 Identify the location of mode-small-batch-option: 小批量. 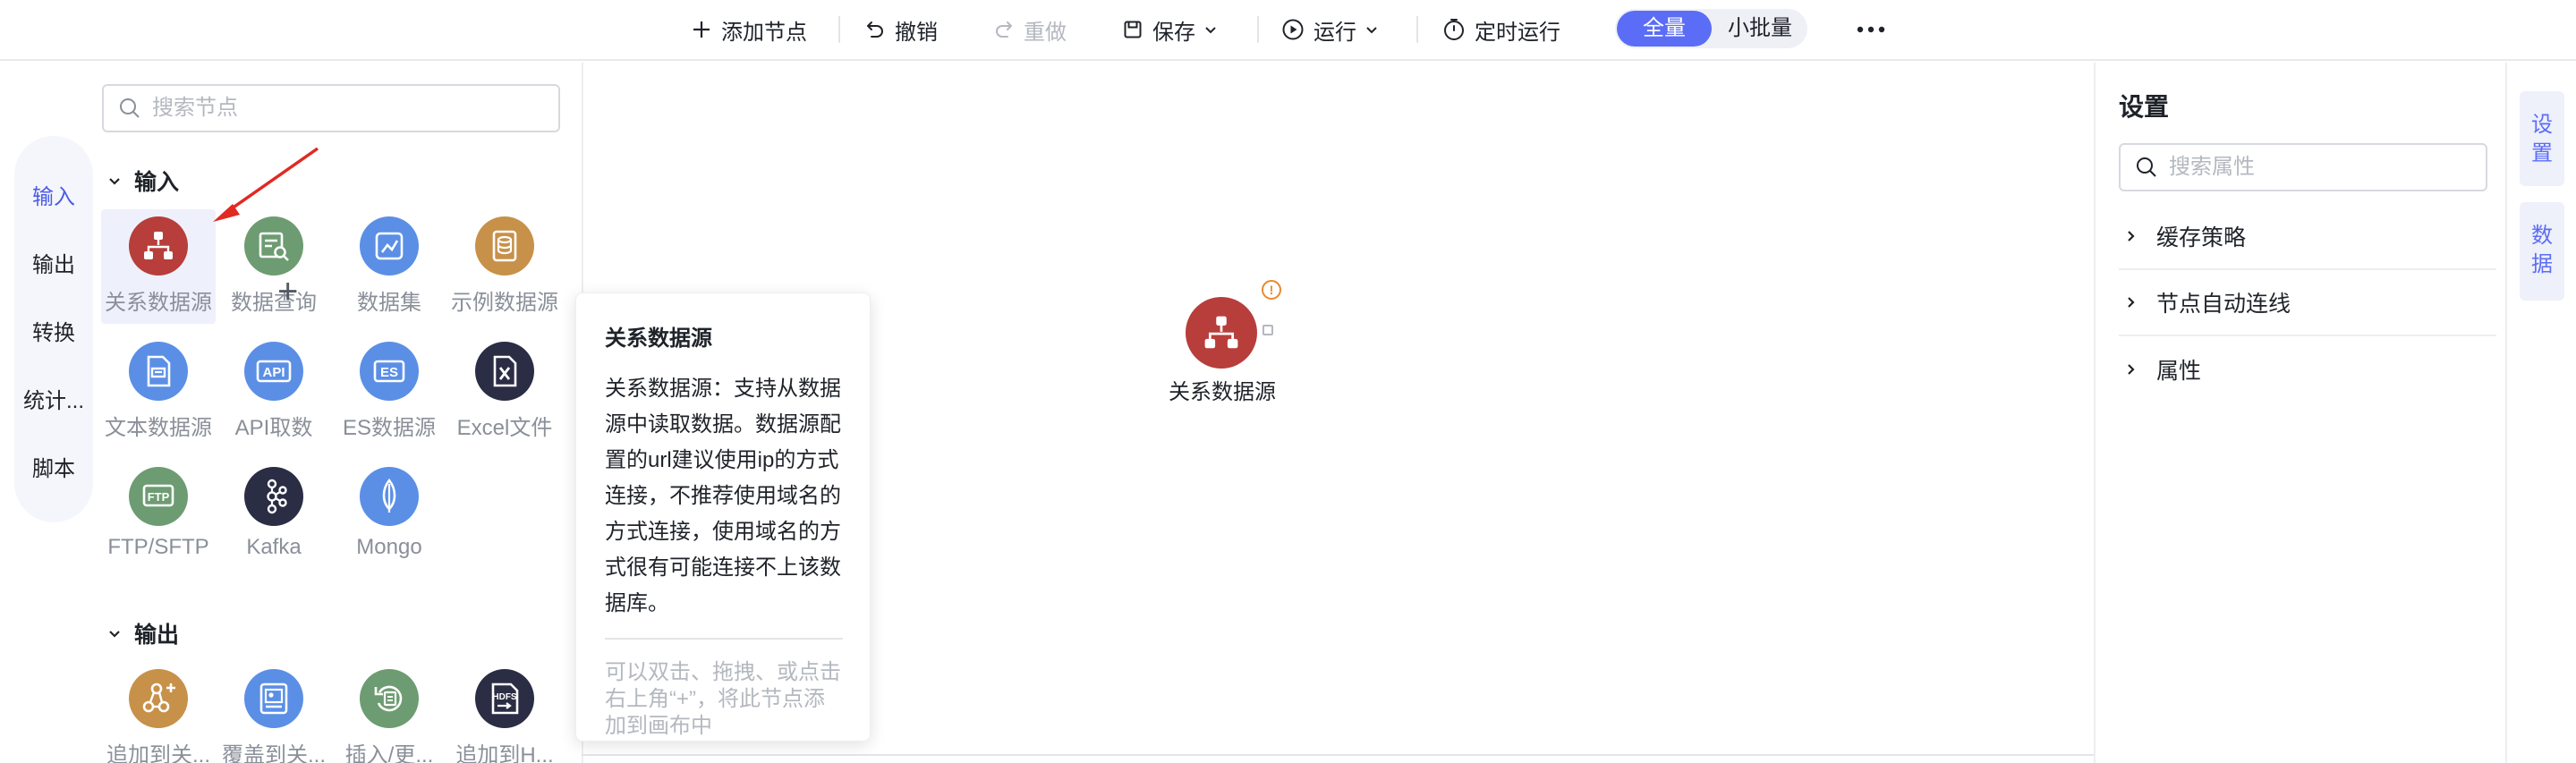
(1760, 29).